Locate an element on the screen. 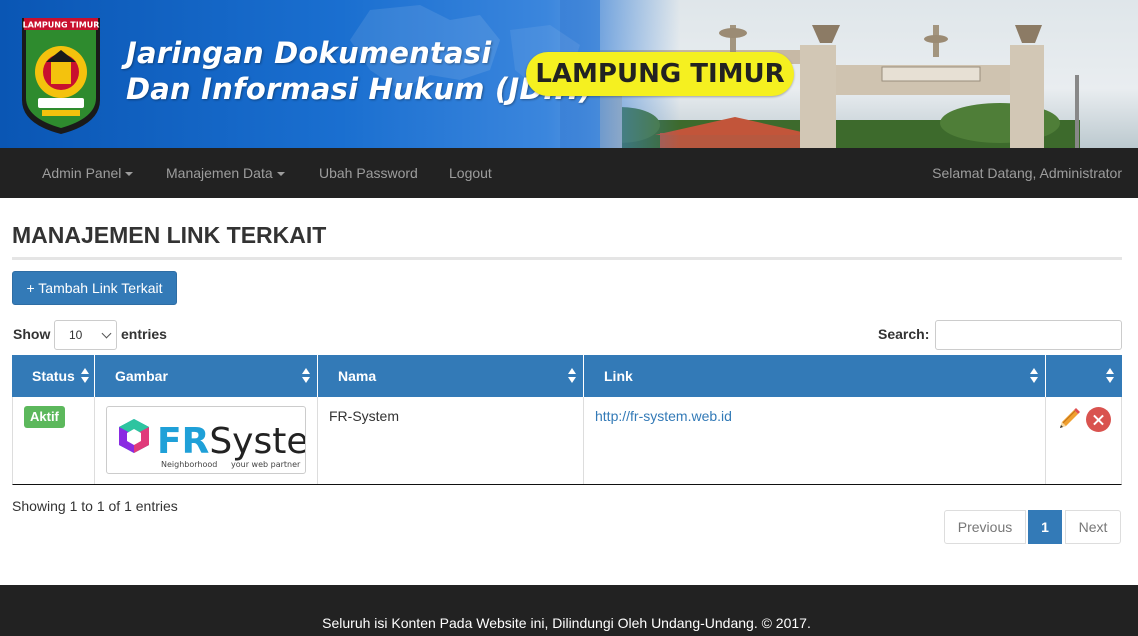  nav-admin-panel: Admin Panel is located at coordinates (88, 173).